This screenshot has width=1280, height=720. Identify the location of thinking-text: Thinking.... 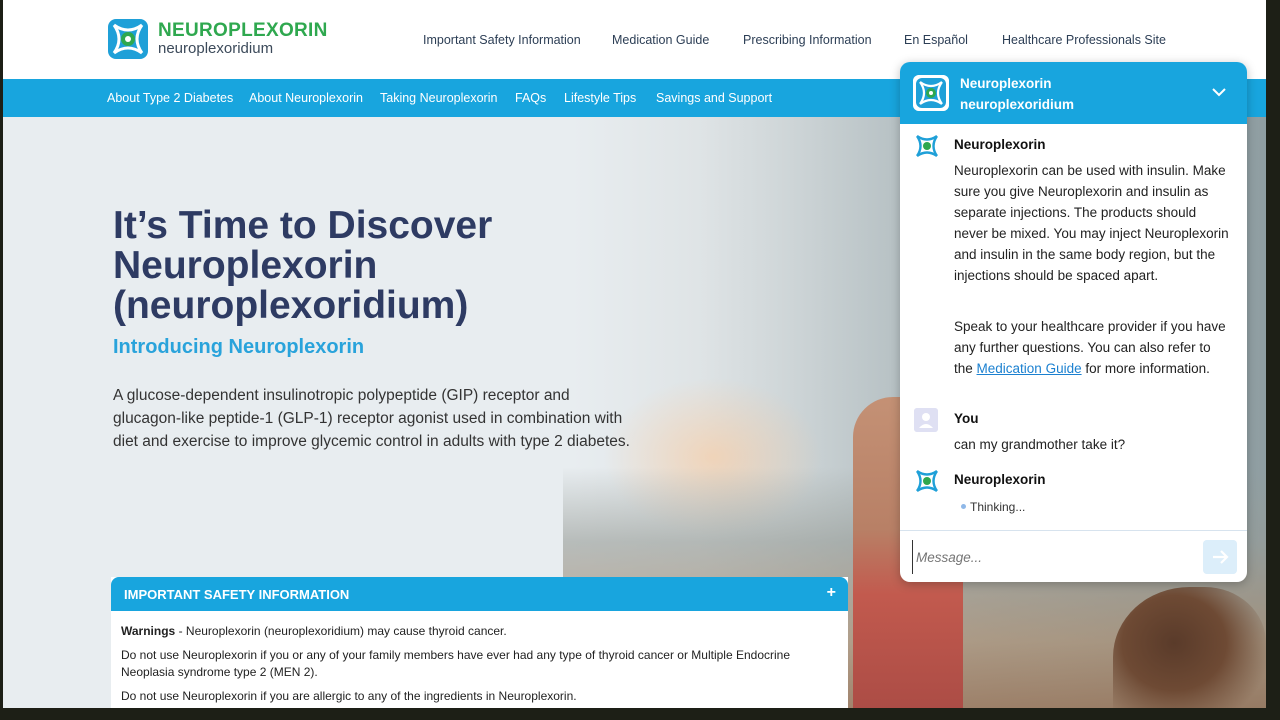
(998, 507).